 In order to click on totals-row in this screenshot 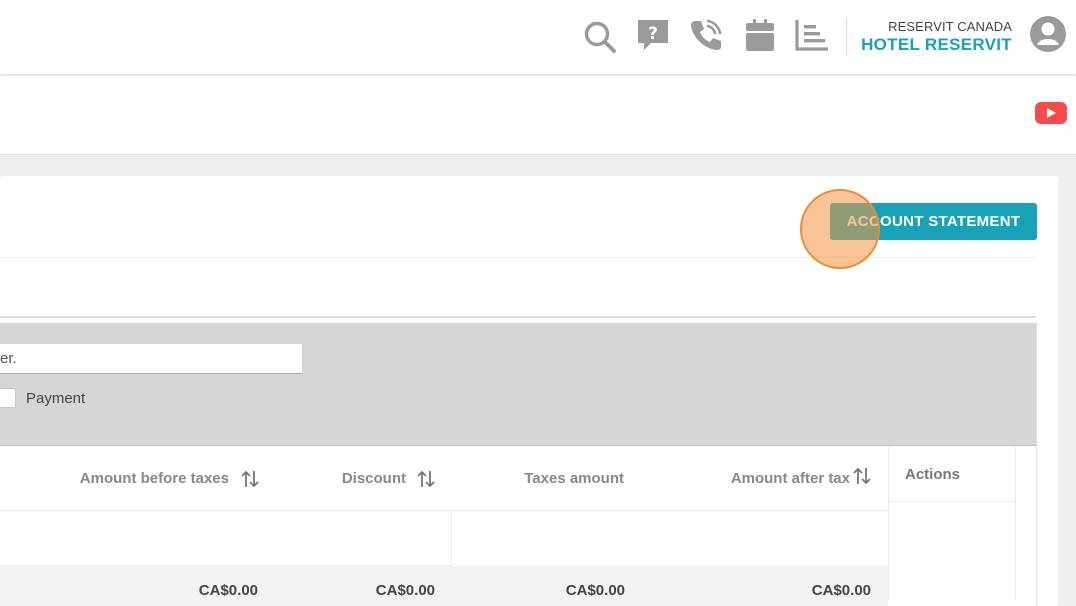, I will do `click(444, 586)`.